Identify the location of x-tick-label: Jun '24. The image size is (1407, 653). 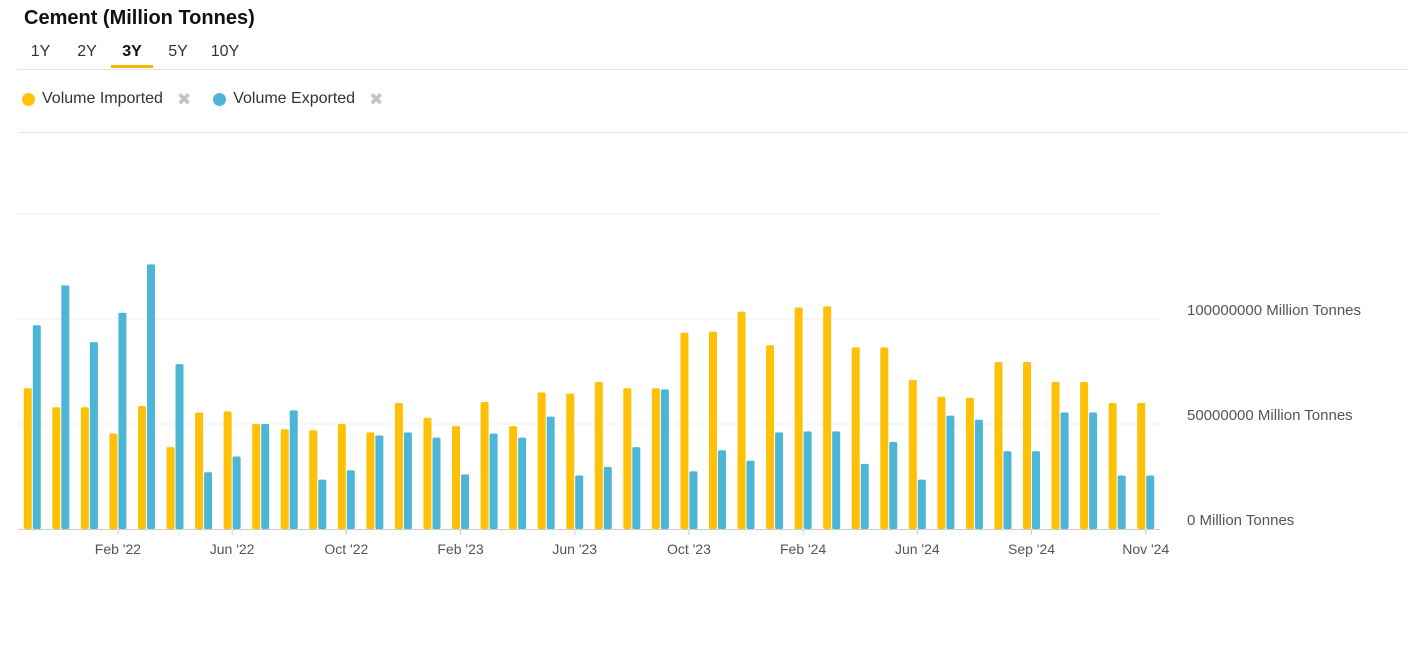
(917, 549).